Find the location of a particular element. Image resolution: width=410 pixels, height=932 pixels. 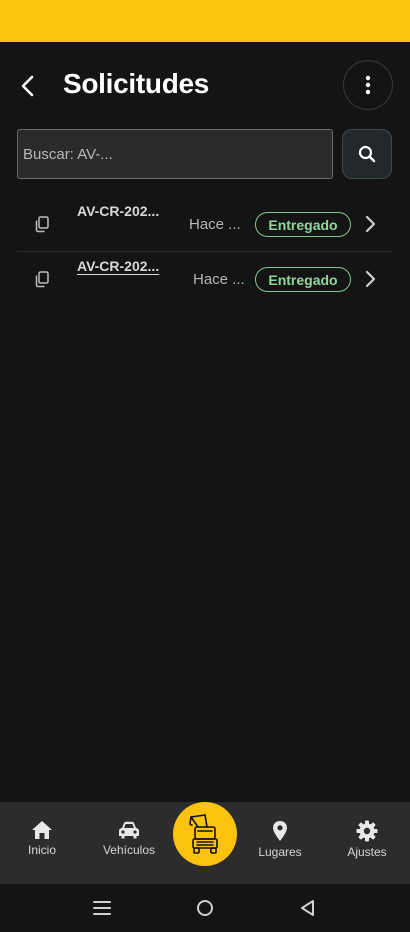

nav-label-vehiculos: Vehículos is located at coordinates (129, 850).